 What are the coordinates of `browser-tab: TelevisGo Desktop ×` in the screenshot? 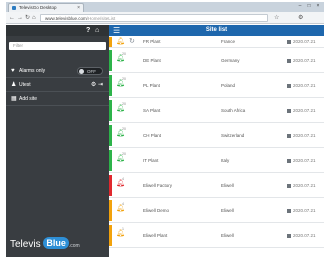 It's located at (46, 7).